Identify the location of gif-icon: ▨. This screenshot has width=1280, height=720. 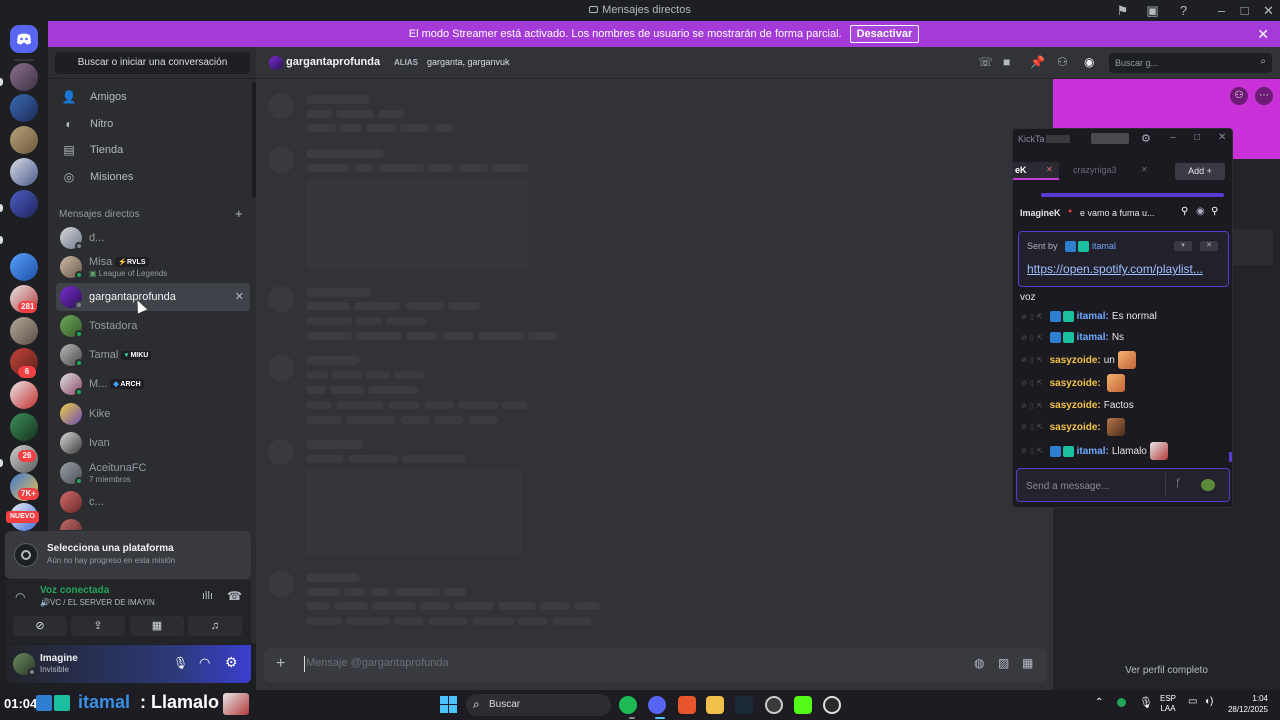
(1003, 663).